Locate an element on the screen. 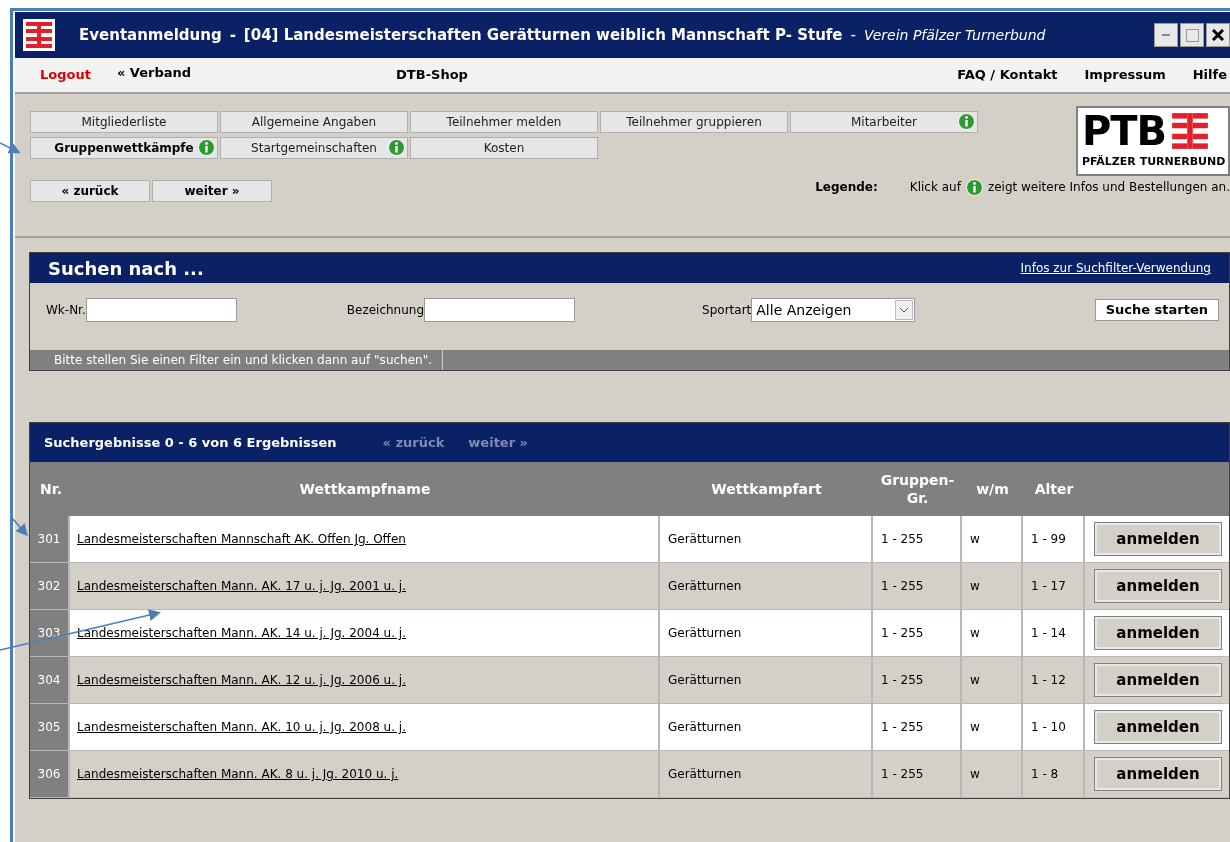 The image size is (1230, 842). tab: Startgemeinschaften is located at coordinates (314, 148).